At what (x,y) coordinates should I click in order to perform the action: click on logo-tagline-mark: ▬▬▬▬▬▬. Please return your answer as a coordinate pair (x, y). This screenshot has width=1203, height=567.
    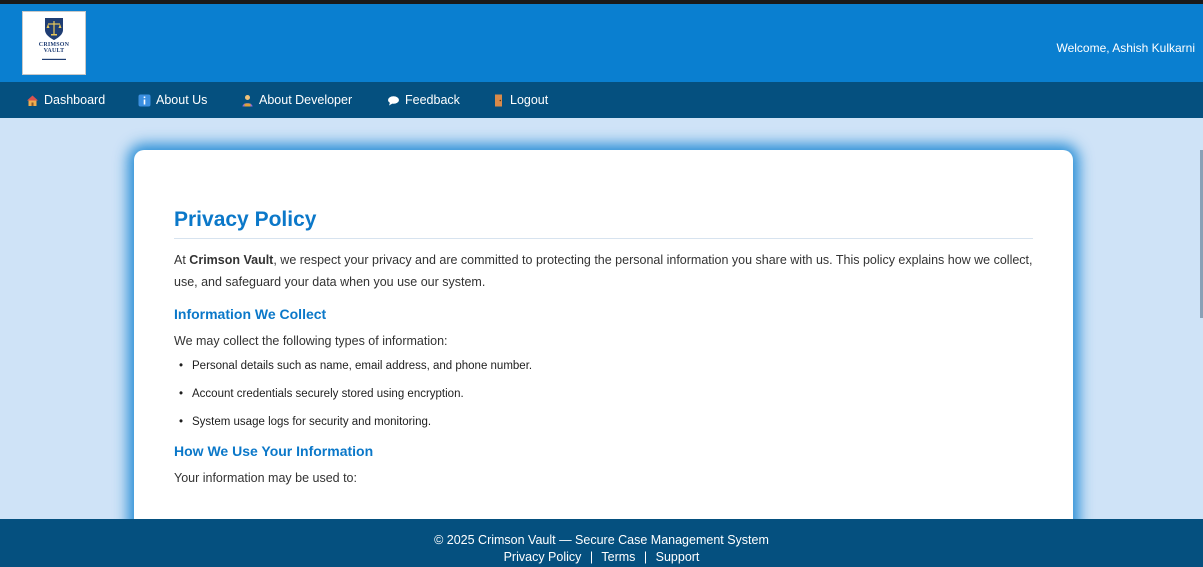
    Looking at the image, I should click on (54, 58).